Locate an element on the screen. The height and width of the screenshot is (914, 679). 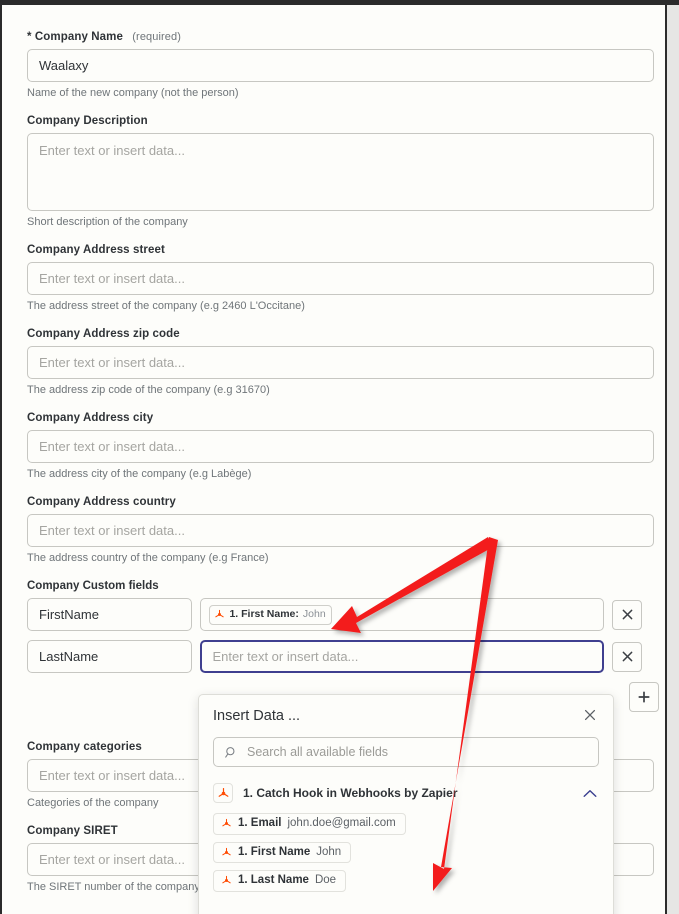
custom-field-row: FirstName 1. First Name: John is located at coordinates (334, 614).